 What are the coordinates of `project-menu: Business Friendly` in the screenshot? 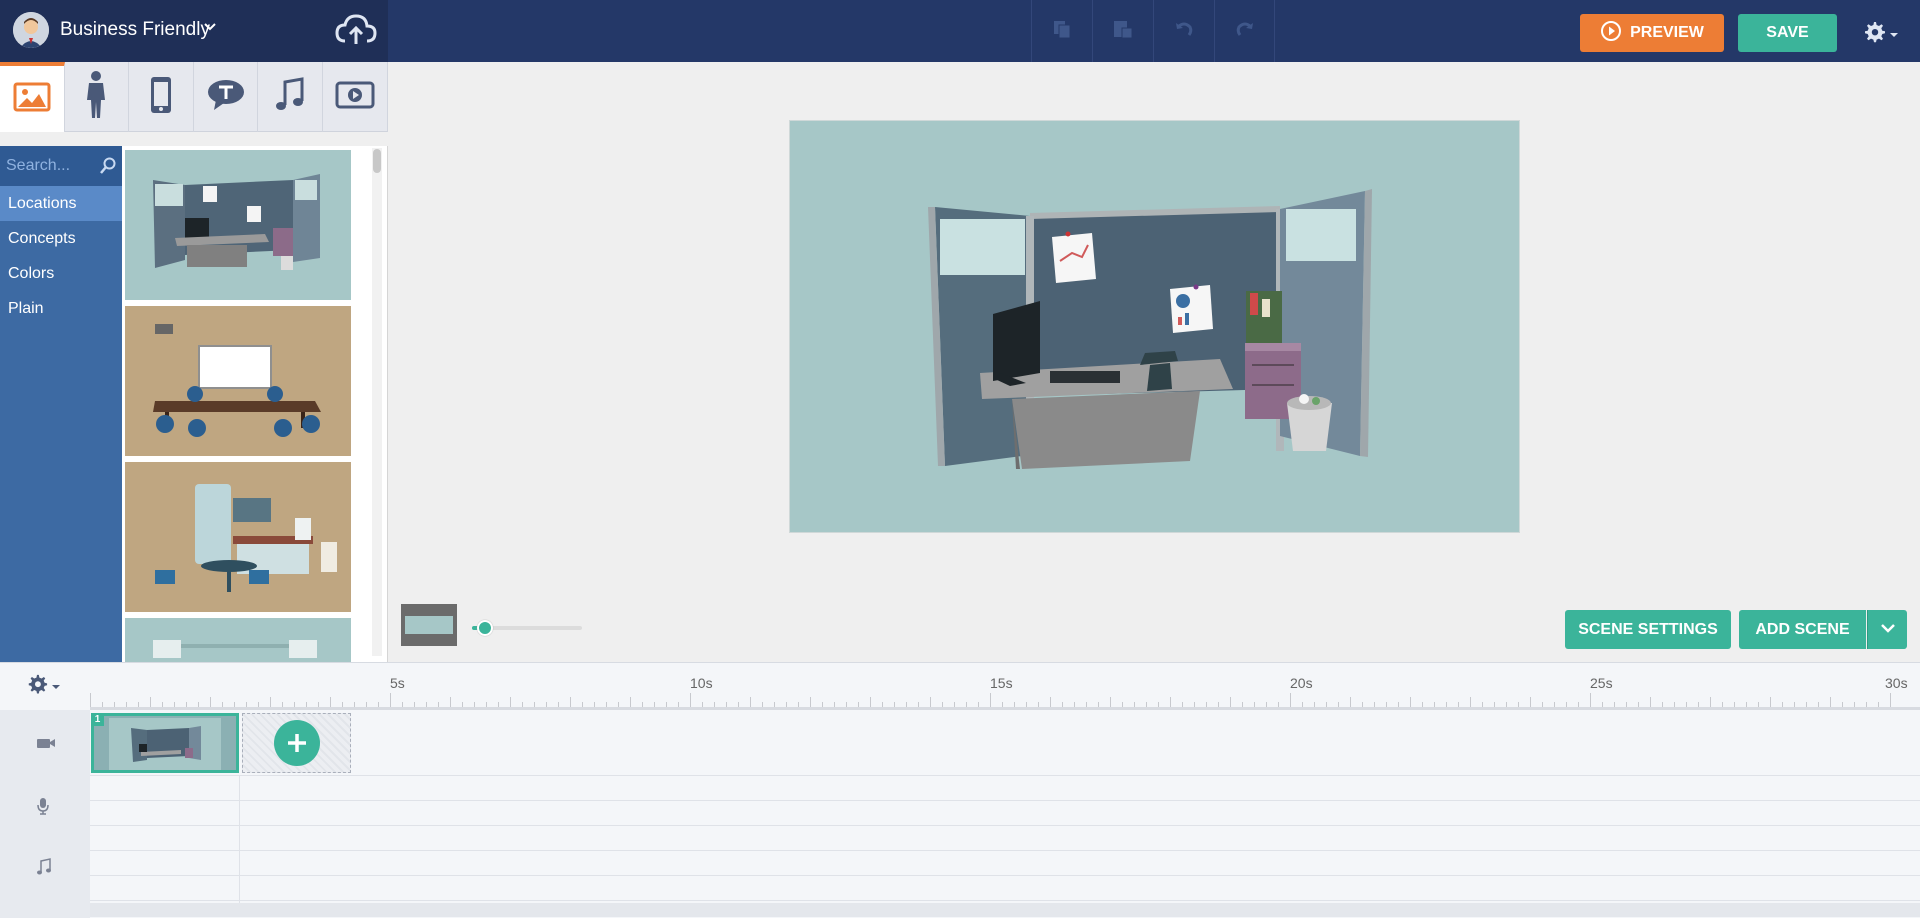 It's located at (194, 31).